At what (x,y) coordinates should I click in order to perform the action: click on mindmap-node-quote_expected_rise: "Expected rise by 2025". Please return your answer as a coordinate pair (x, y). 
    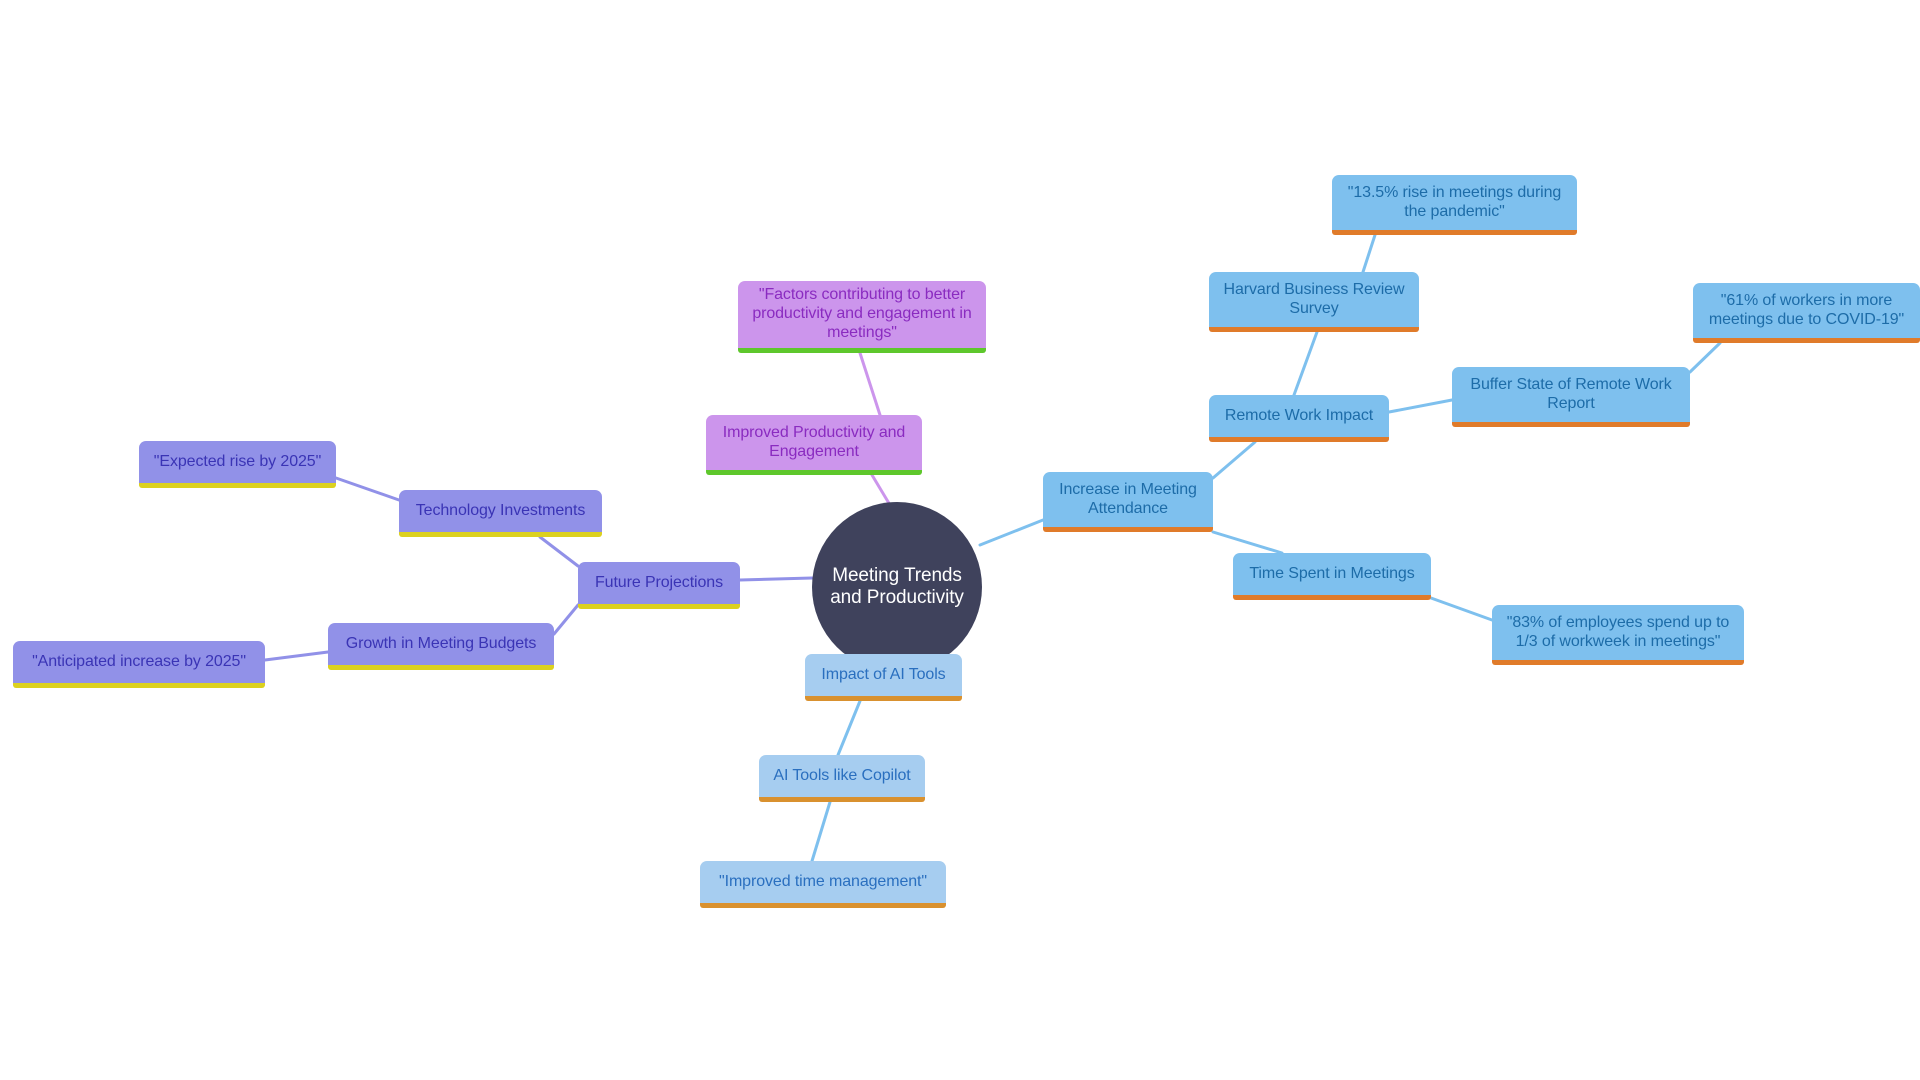
    Looking at the image, I should click on (237, 464).